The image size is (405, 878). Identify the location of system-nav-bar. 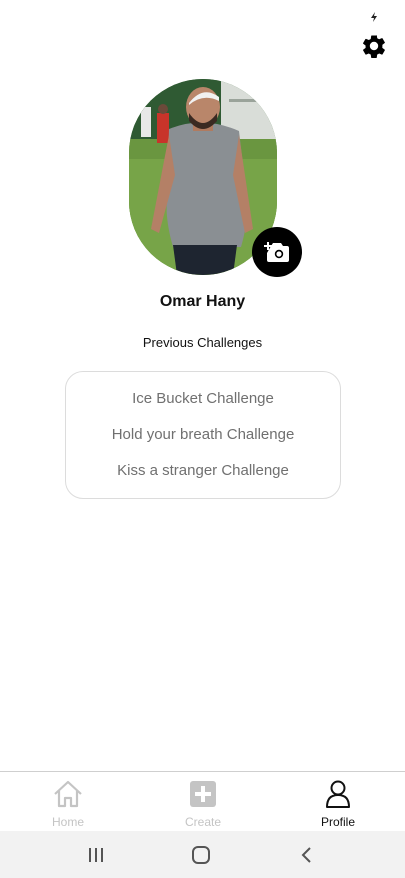
(202, 854).